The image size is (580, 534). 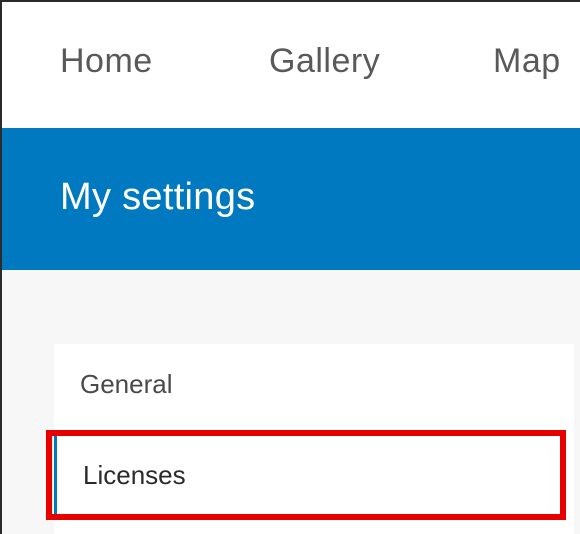 I want to click on nav-map-link: Map, so click(x=527, y=61).